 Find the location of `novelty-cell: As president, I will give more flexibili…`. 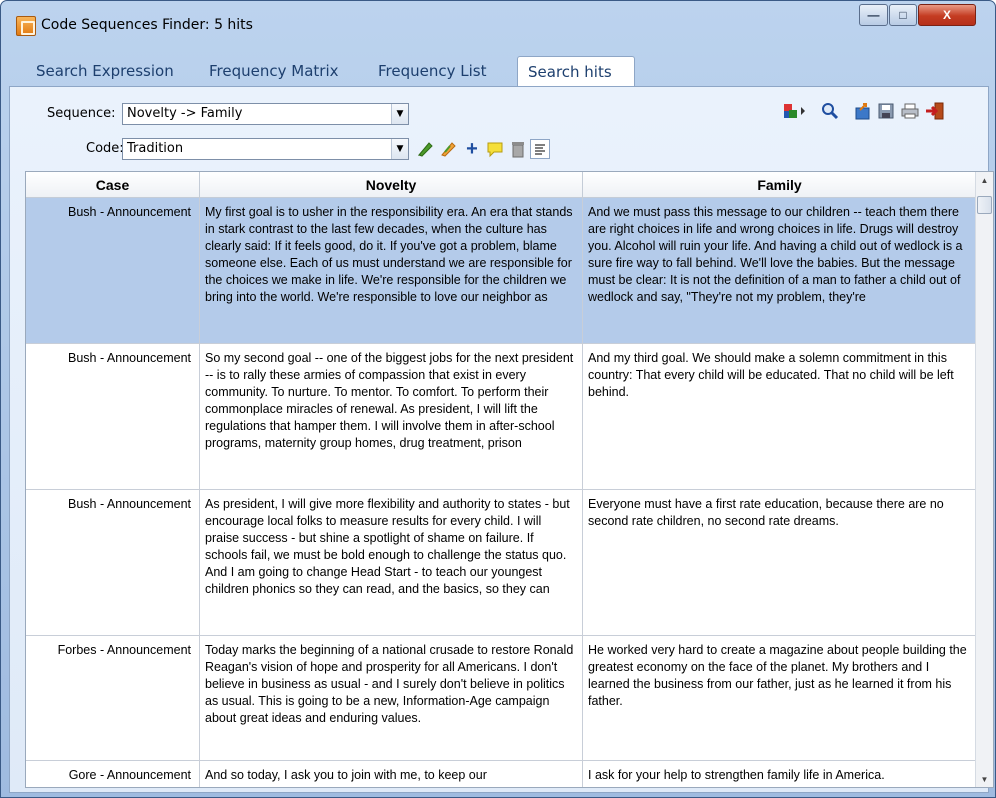

novelty-cell: As president, I will give more flexibili… is located at coordinates (391, 562).